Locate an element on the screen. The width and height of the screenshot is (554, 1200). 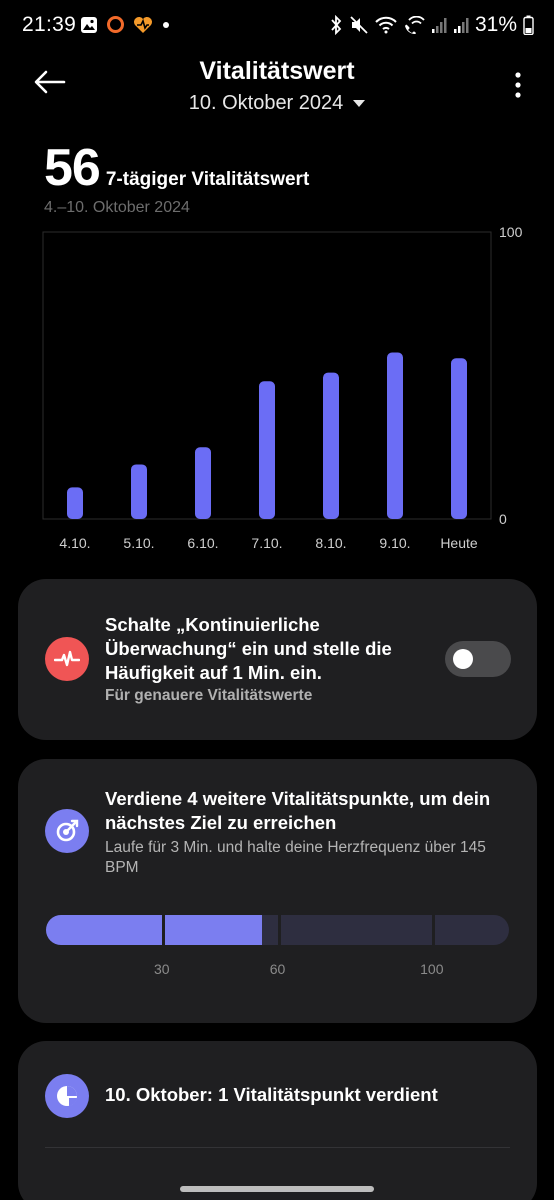
progress-tick-label: 60 is located at coordinates (277, 969).